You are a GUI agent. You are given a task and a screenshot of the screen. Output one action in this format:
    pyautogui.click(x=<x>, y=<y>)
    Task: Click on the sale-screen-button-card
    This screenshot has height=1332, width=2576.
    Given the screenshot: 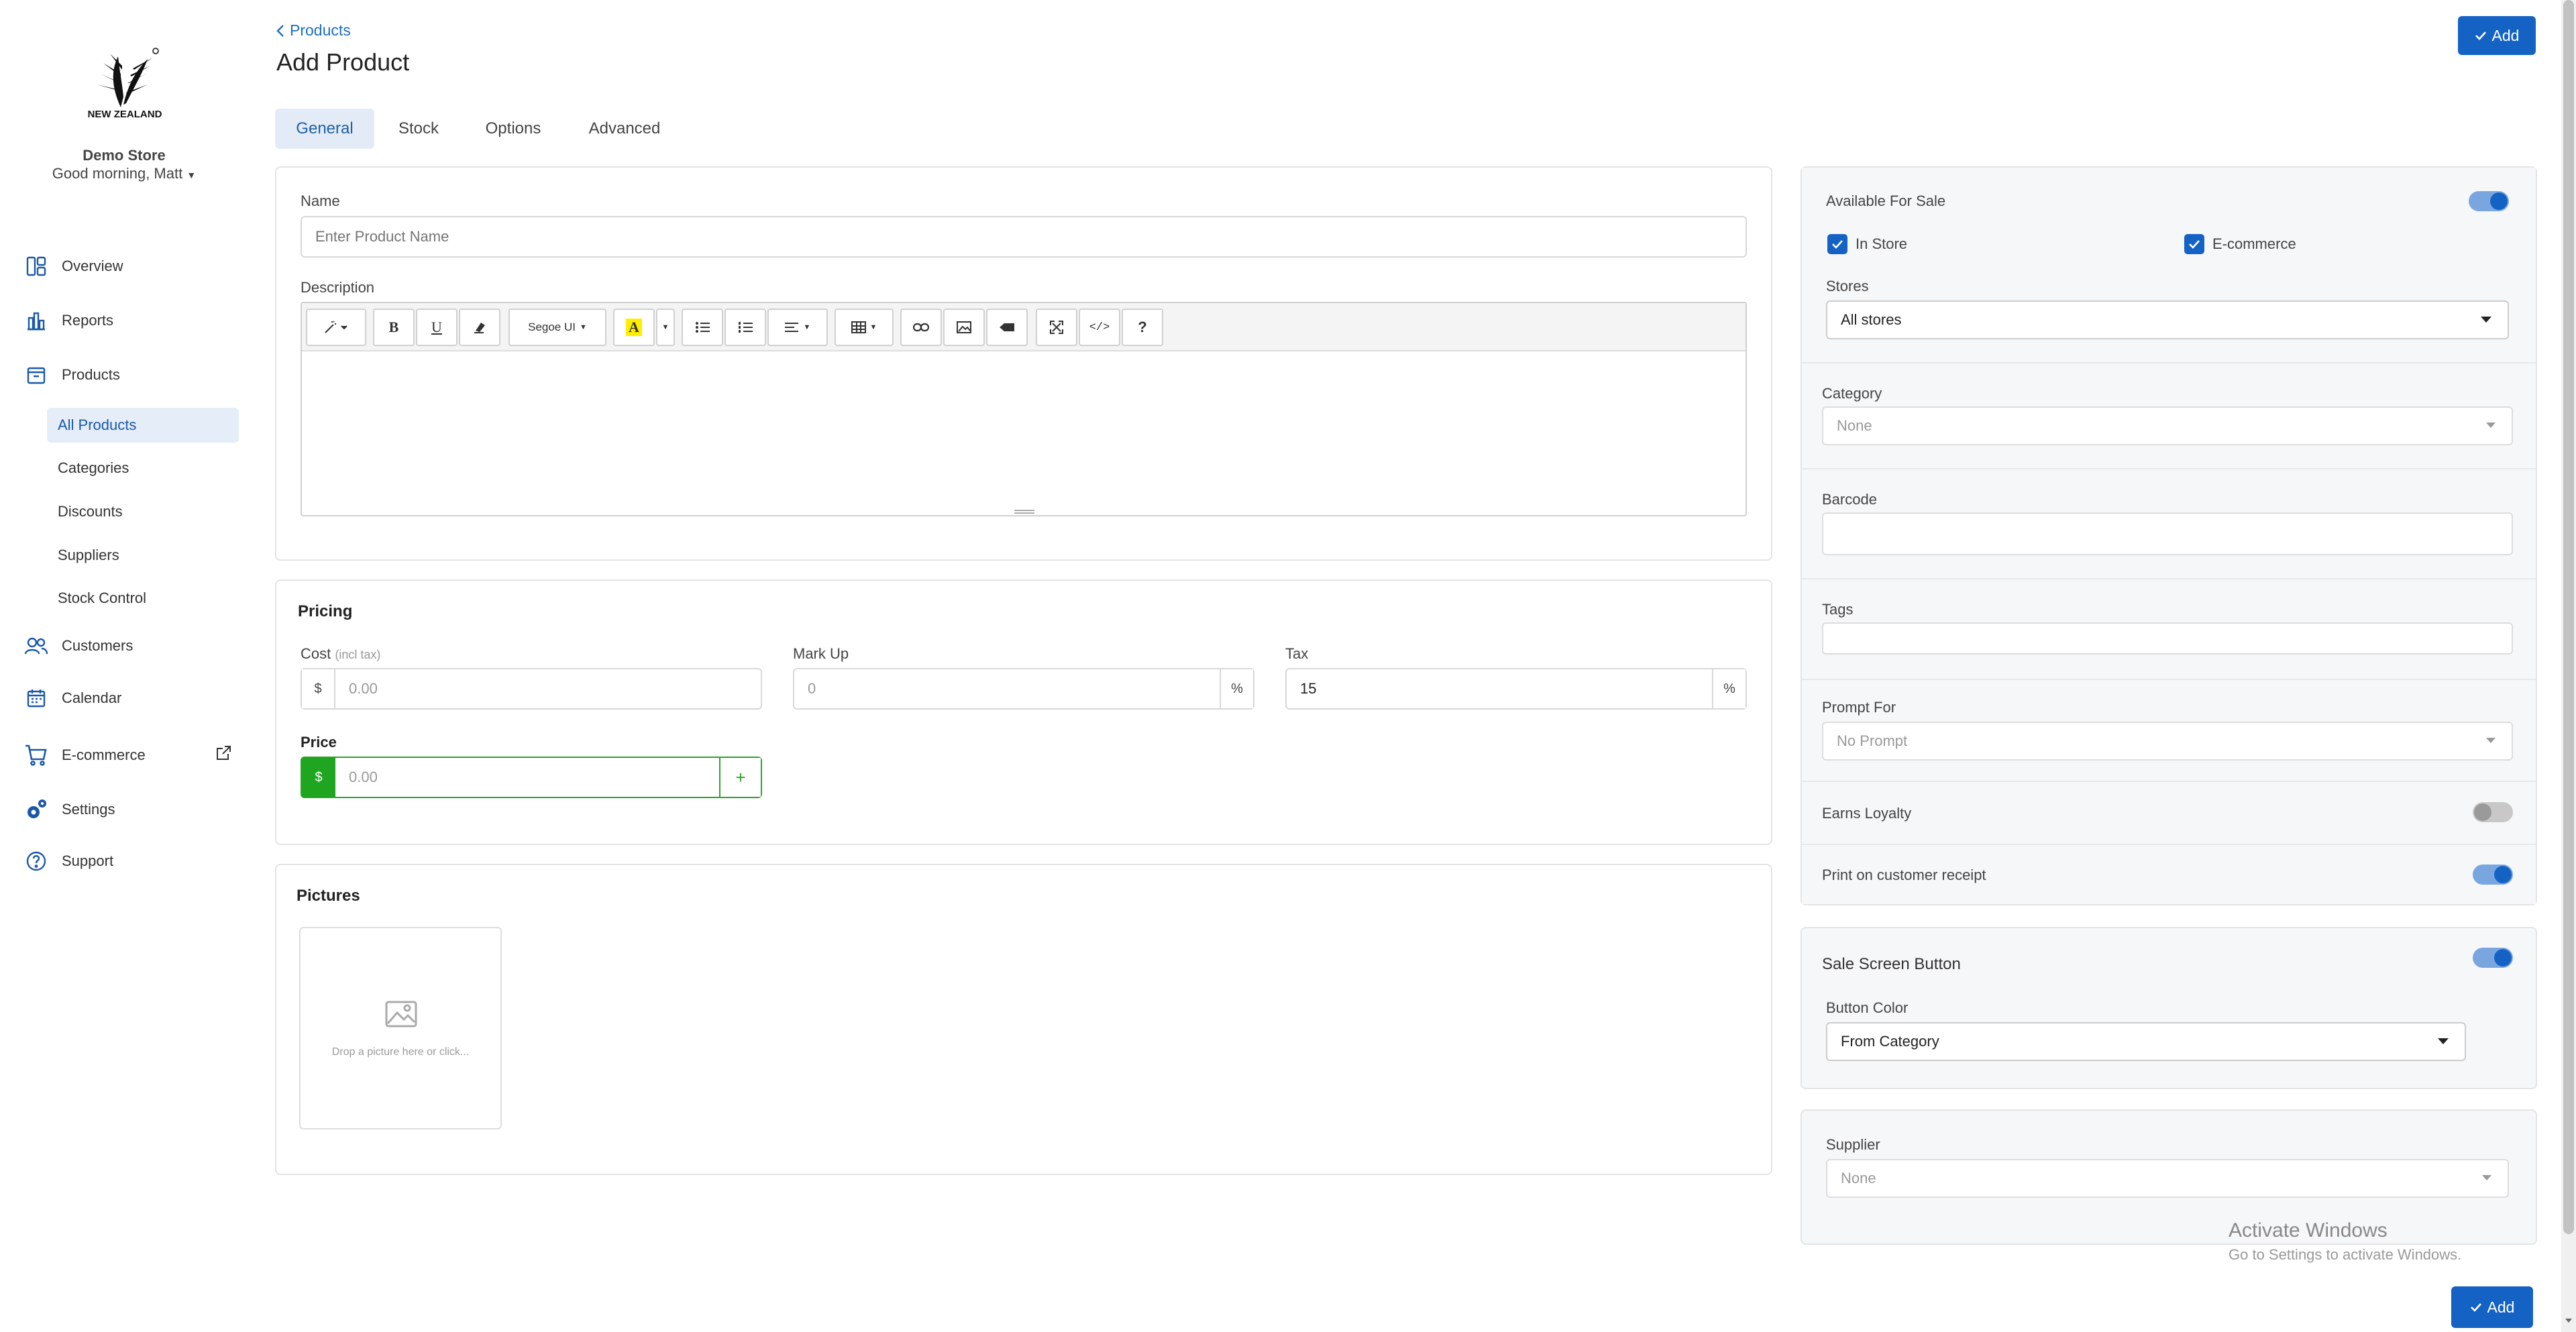 What is the action you would take?
    pyautogui.click(x=2169, y=1008)
    